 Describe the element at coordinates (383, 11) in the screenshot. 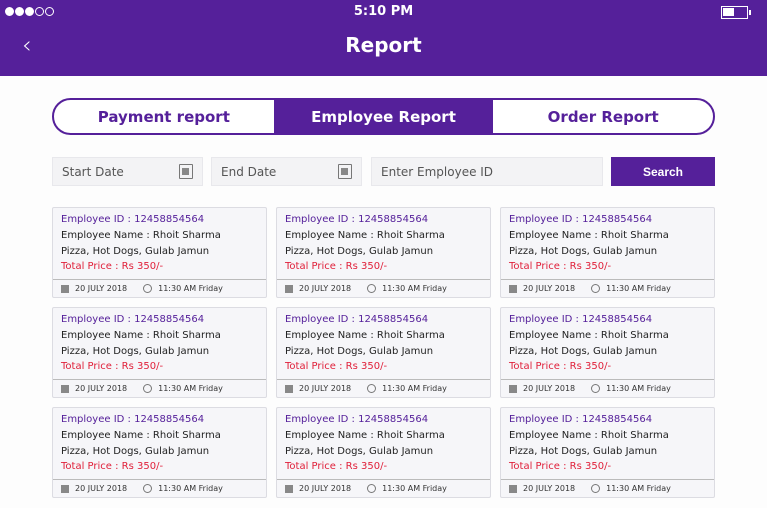

I see `status-time: 5:10 PM` at that location.